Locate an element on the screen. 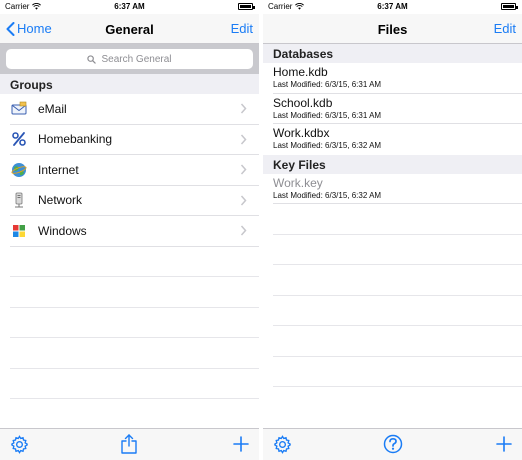 The image size is (522, 460). groups-header: Groups is located at coordinates (129, 84).